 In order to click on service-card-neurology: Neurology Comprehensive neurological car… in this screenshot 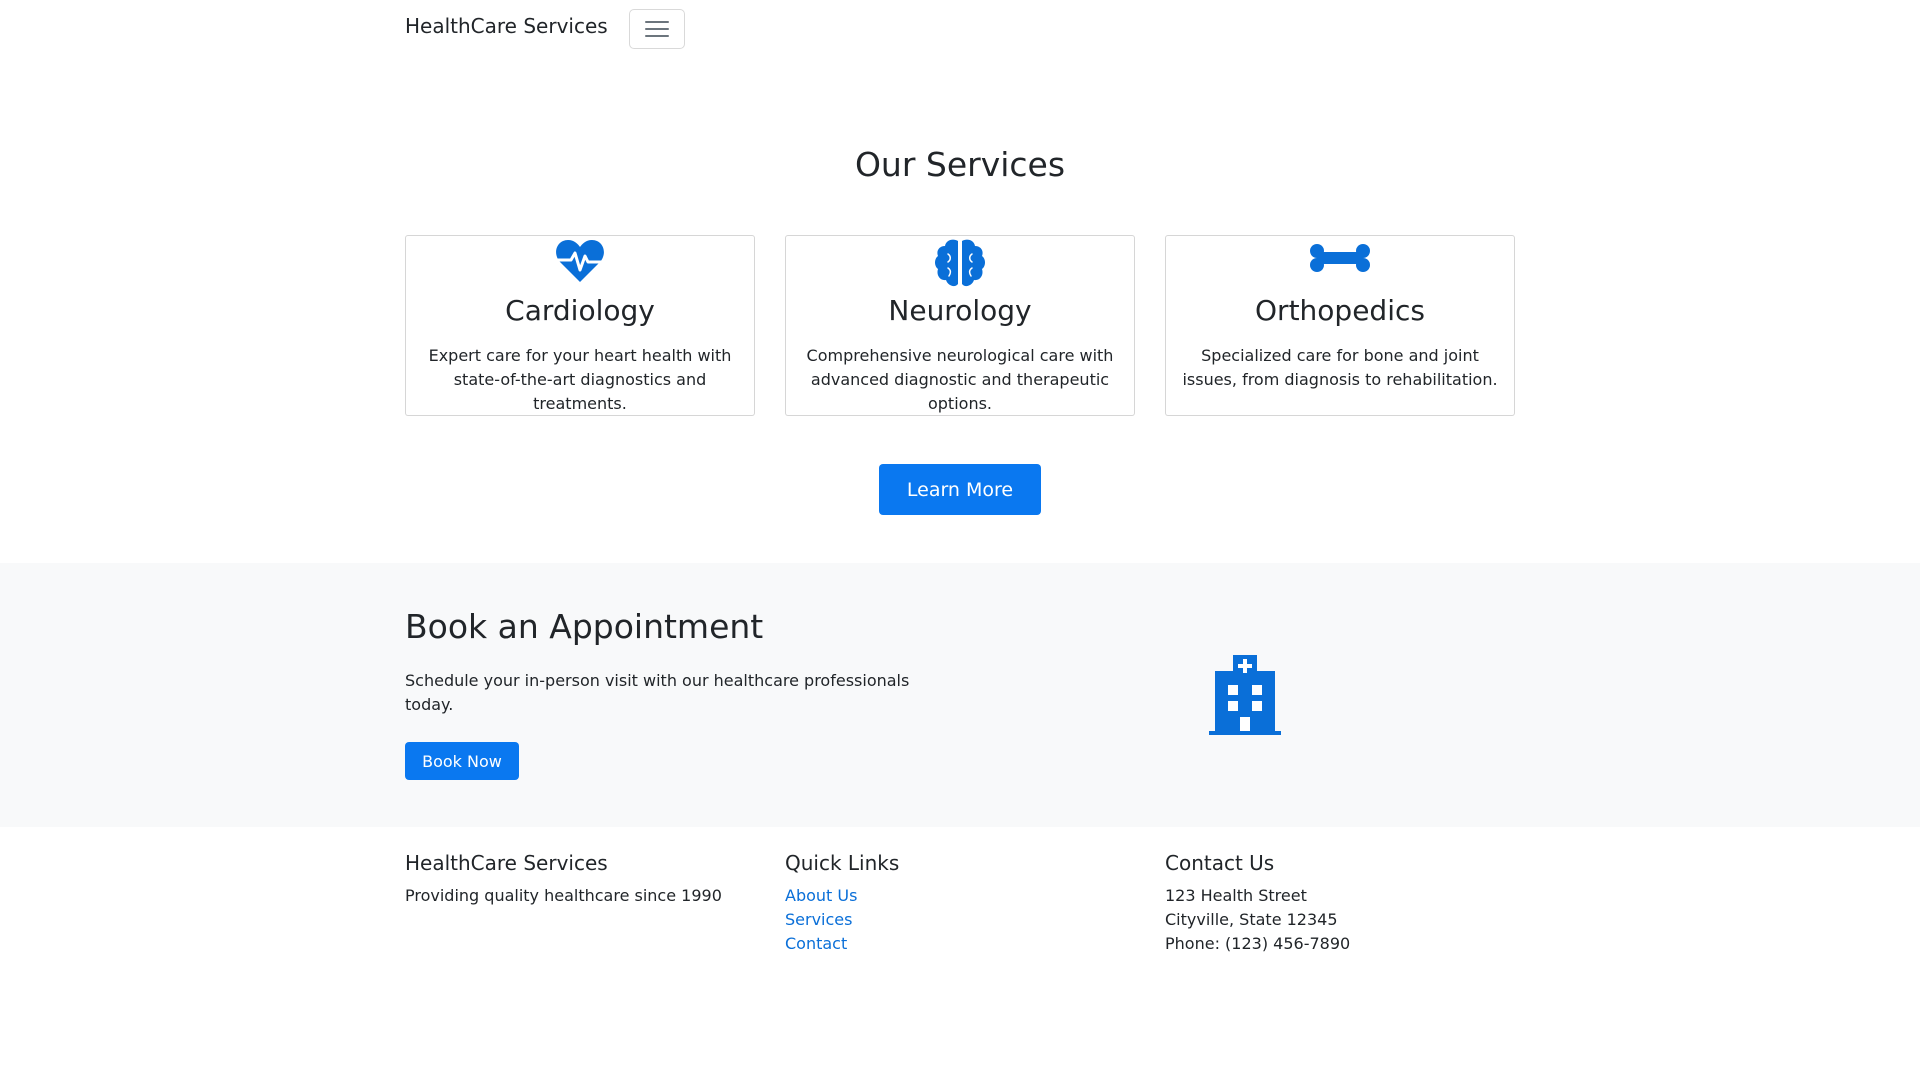, I will do `click(960, 325)`.